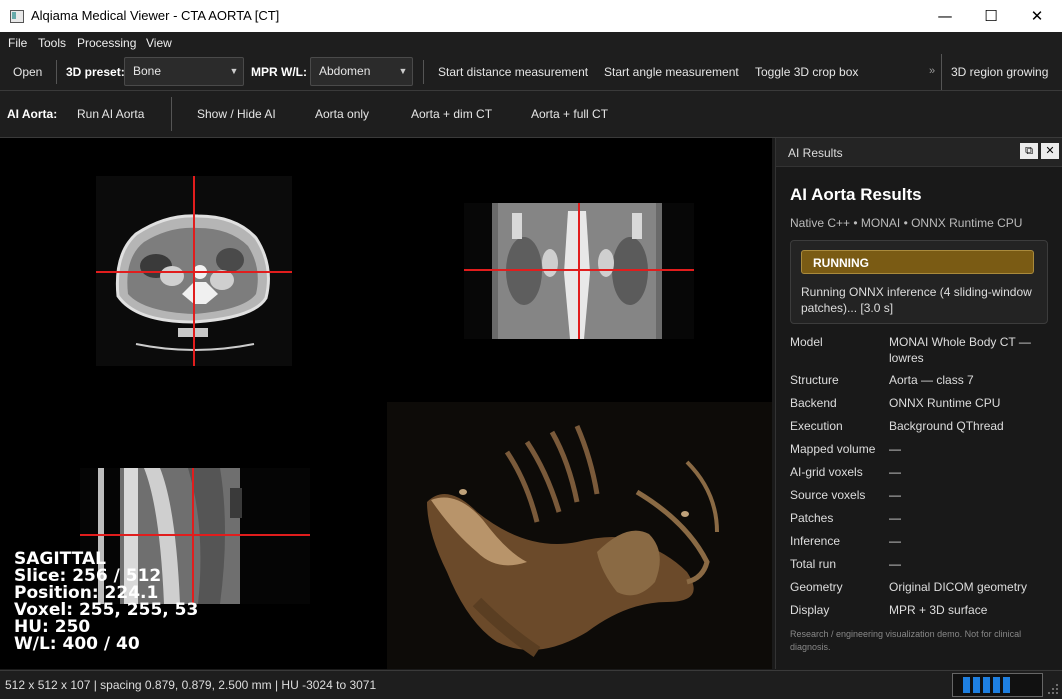 Image resolution: width=1062 pixels, height=699 pixels. Describe the element at coordinates (531, 43) in the screenshot. I see `menu-bar: File Tools Processing View` at that location.